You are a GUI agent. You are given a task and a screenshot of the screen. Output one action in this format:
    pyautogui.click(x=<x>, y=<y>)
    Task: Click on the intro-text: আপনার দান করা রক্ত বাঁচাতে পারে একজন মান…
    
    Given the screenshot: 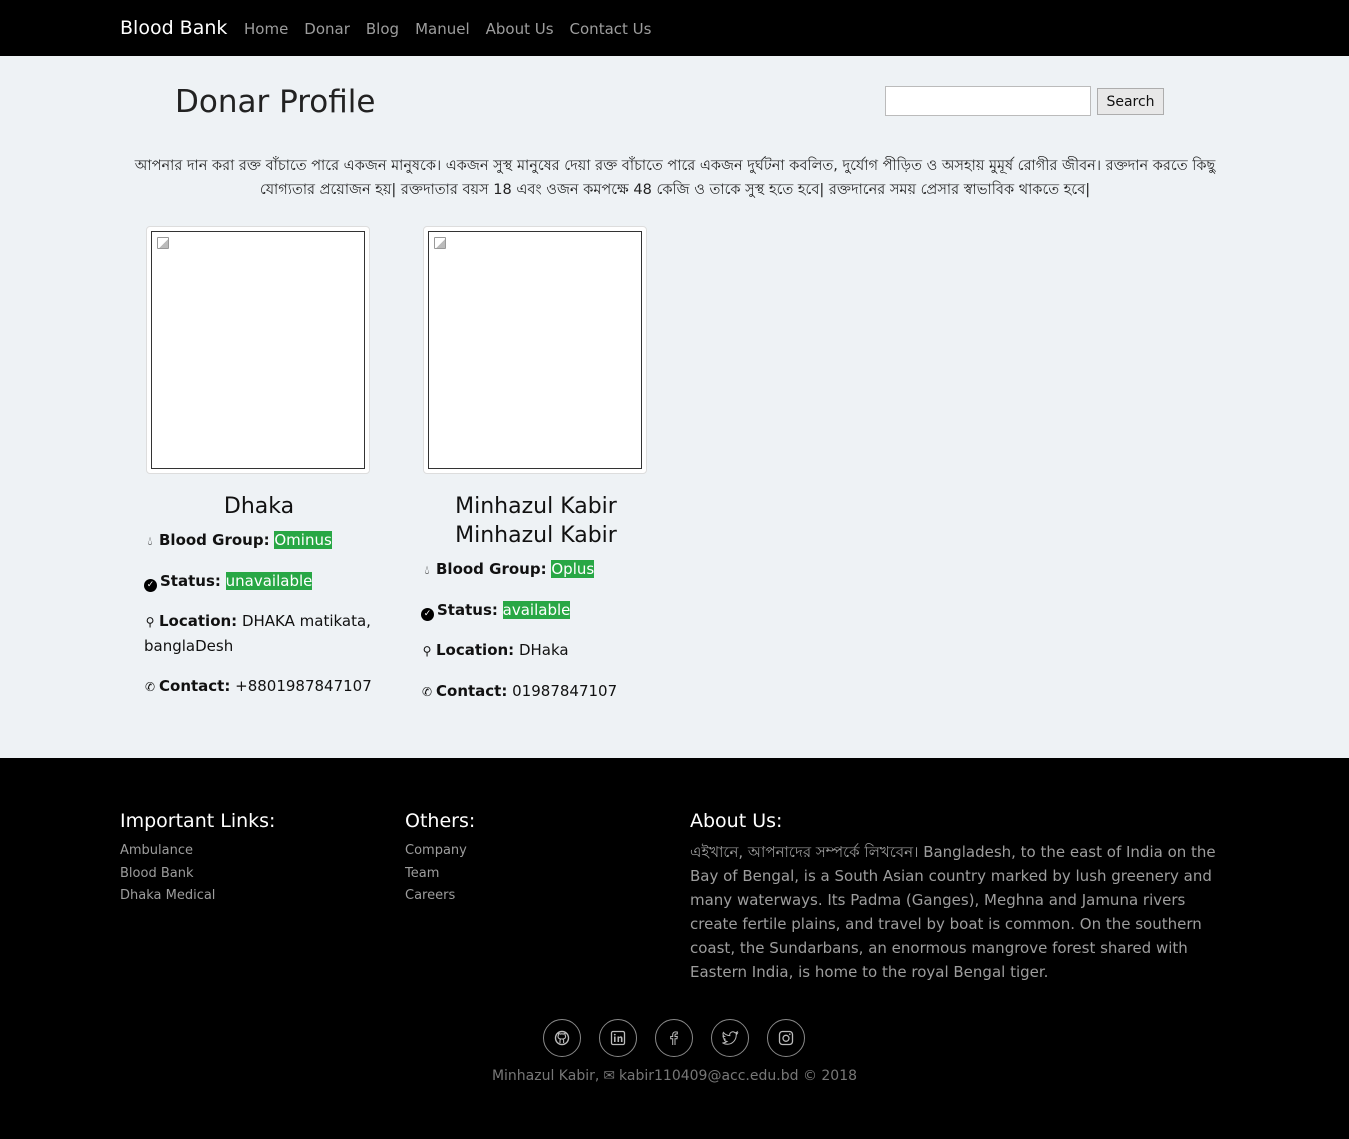 What is the action you would take?
    pyautogui.click(x=675, y=178)
    